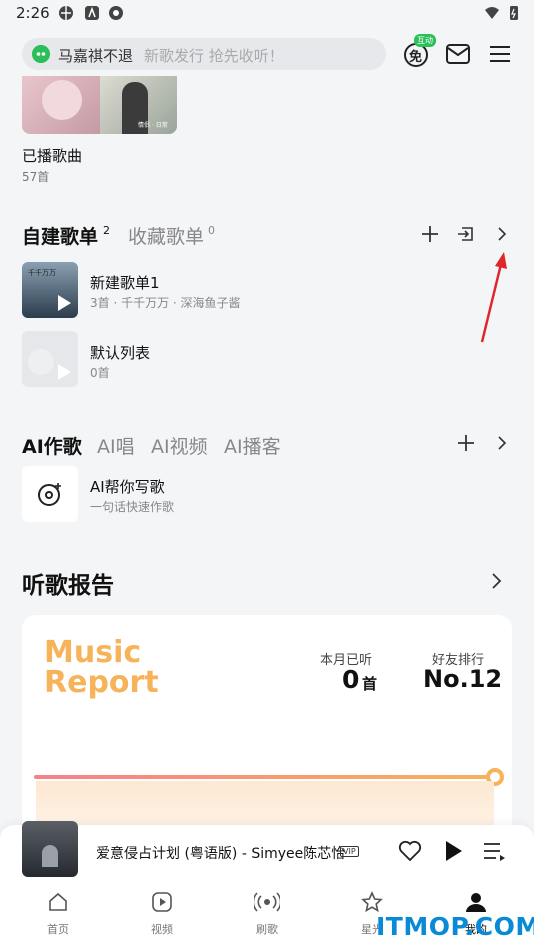  I want to click on vip-badge: VIP, so click(349, 851).